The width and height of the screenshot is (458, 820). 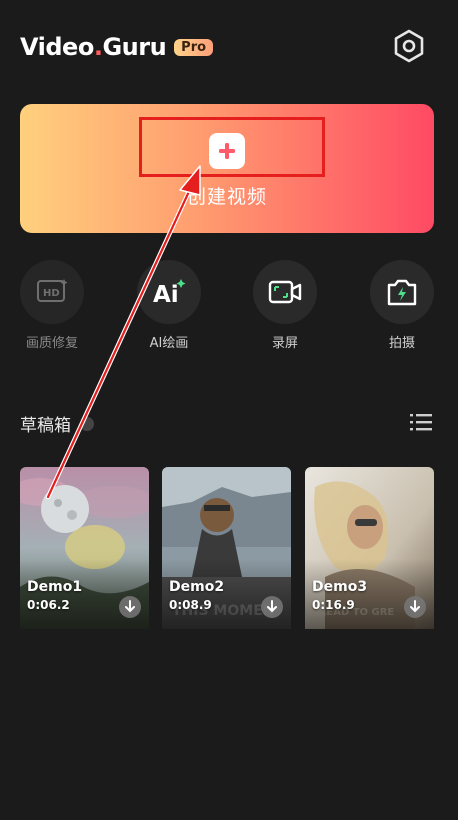 I want to click on camera-icon, so click(x=402, y=292).